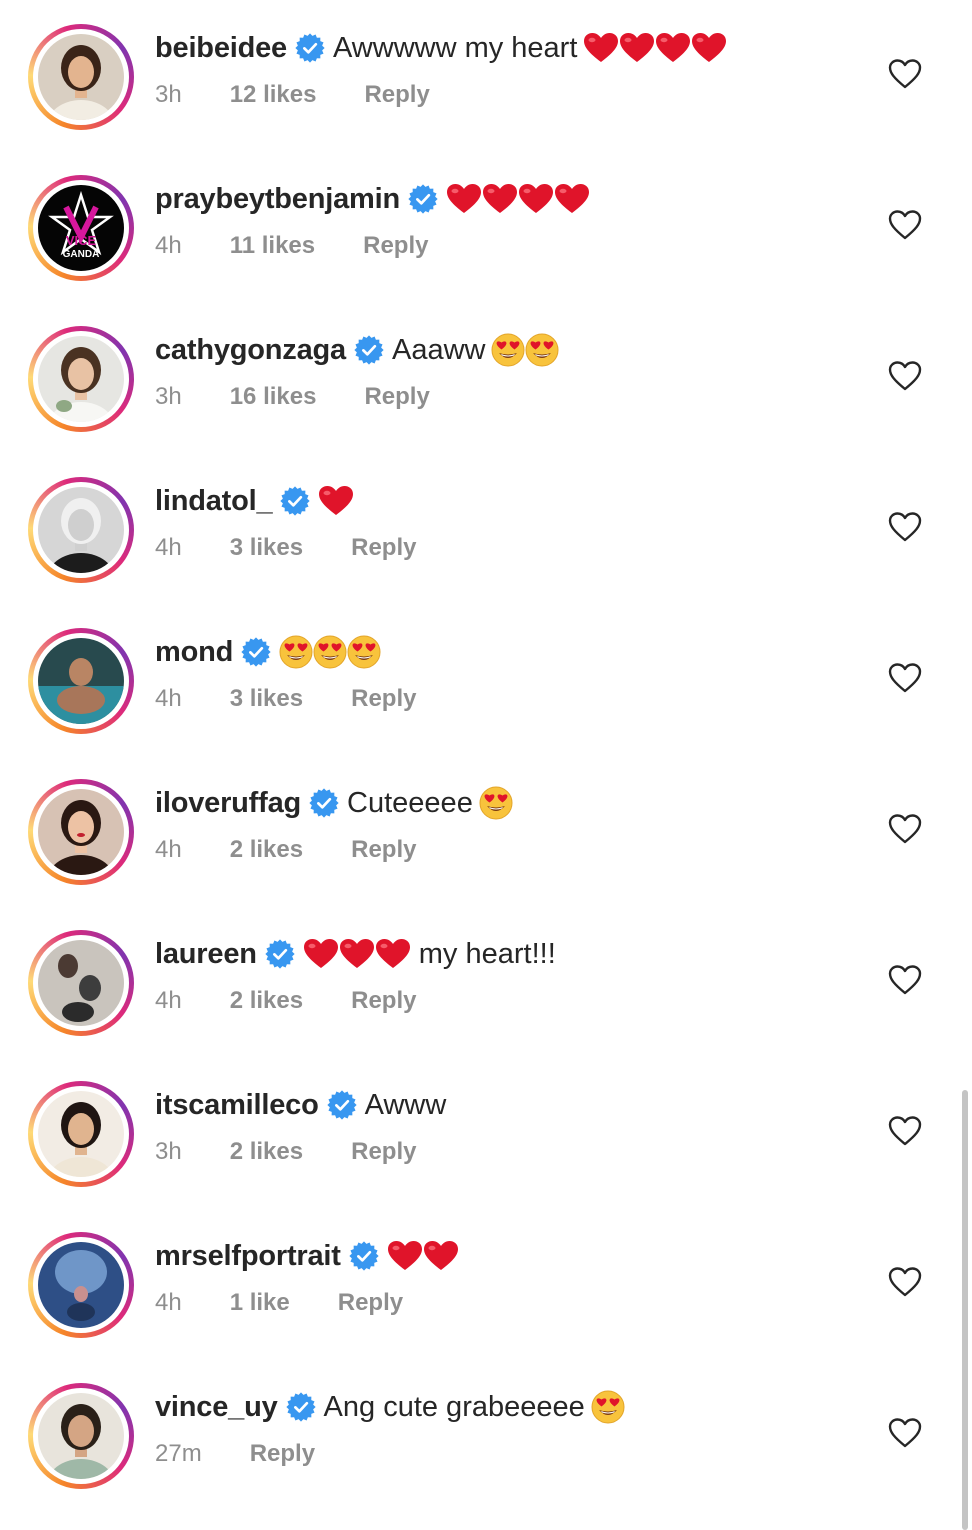 The width and height of the screenshot is (972, 1530). What do you see at coordinates (206, 954) in the screenshot?
I see `username-link: laureen` at bounding box center [206, 954].